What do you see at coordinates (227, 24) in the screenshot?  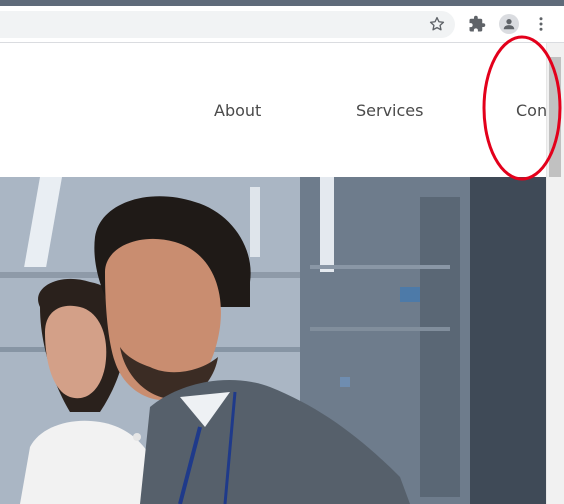 I see `address-bar` at bounding box center [227, 24].